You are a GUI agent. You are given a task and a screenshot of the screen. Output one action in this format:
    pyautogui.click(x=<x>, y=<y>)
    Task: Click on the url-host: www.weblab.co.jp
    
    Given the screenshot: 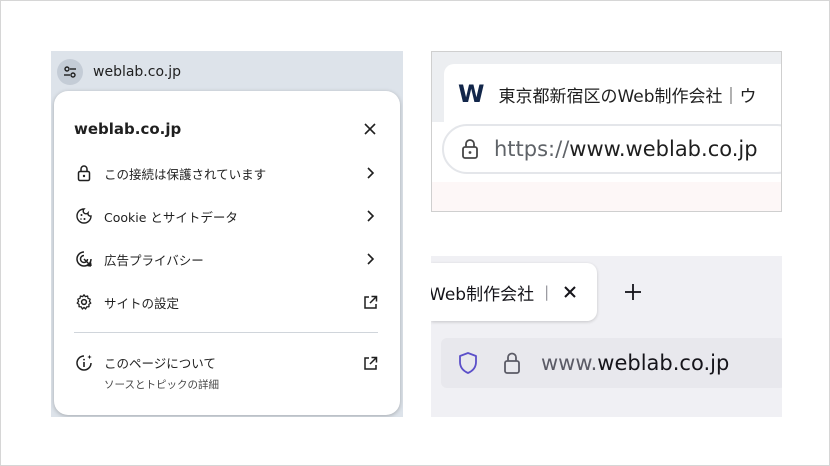 What is the action you would take?
    pyautogui.click(x=663, y=149)
    